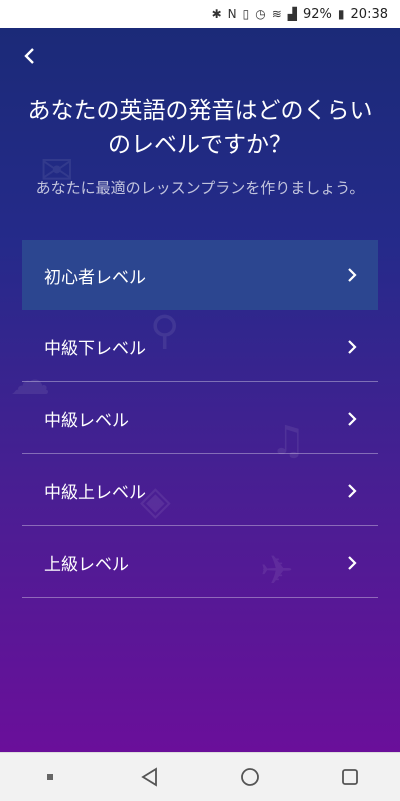 This screenshot has width=400, height=801. What do you see at coordinates (216, 14) in the screenshot?
I see `bluetooth-icon: ✱` at bounding box center [216, 14].